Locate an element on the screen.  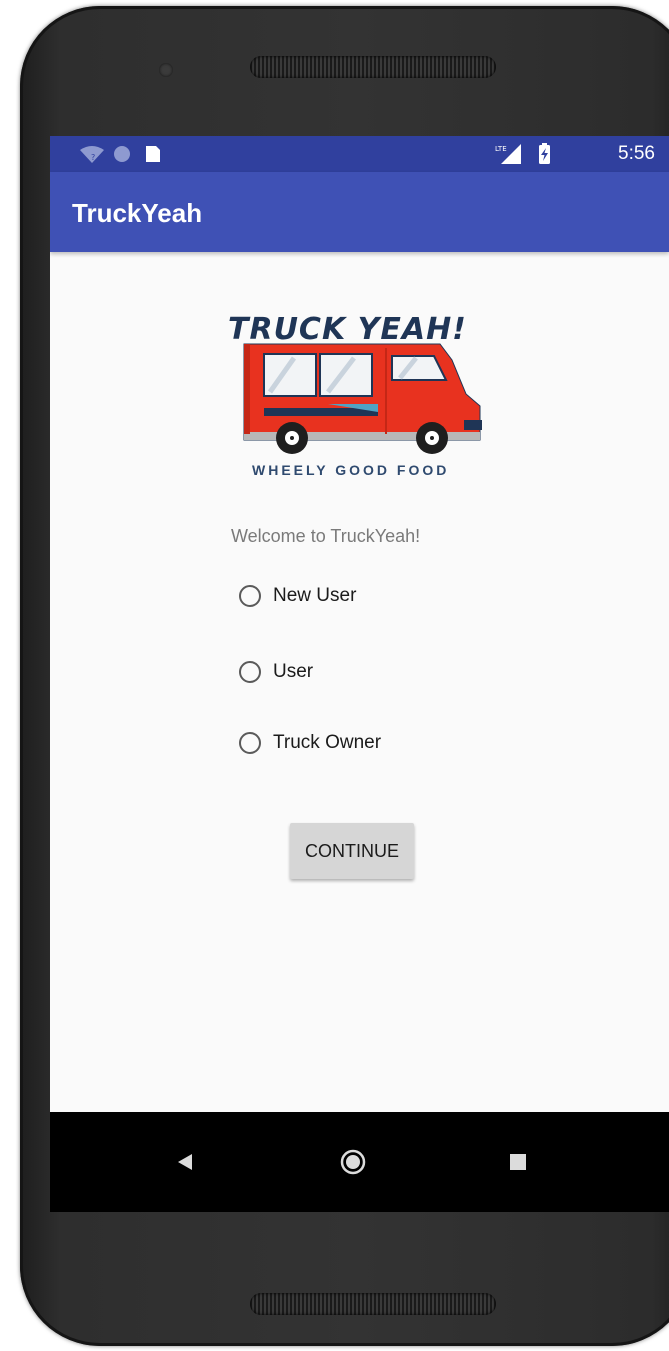
bottom-speaker is located at coordinates (373, 1304).